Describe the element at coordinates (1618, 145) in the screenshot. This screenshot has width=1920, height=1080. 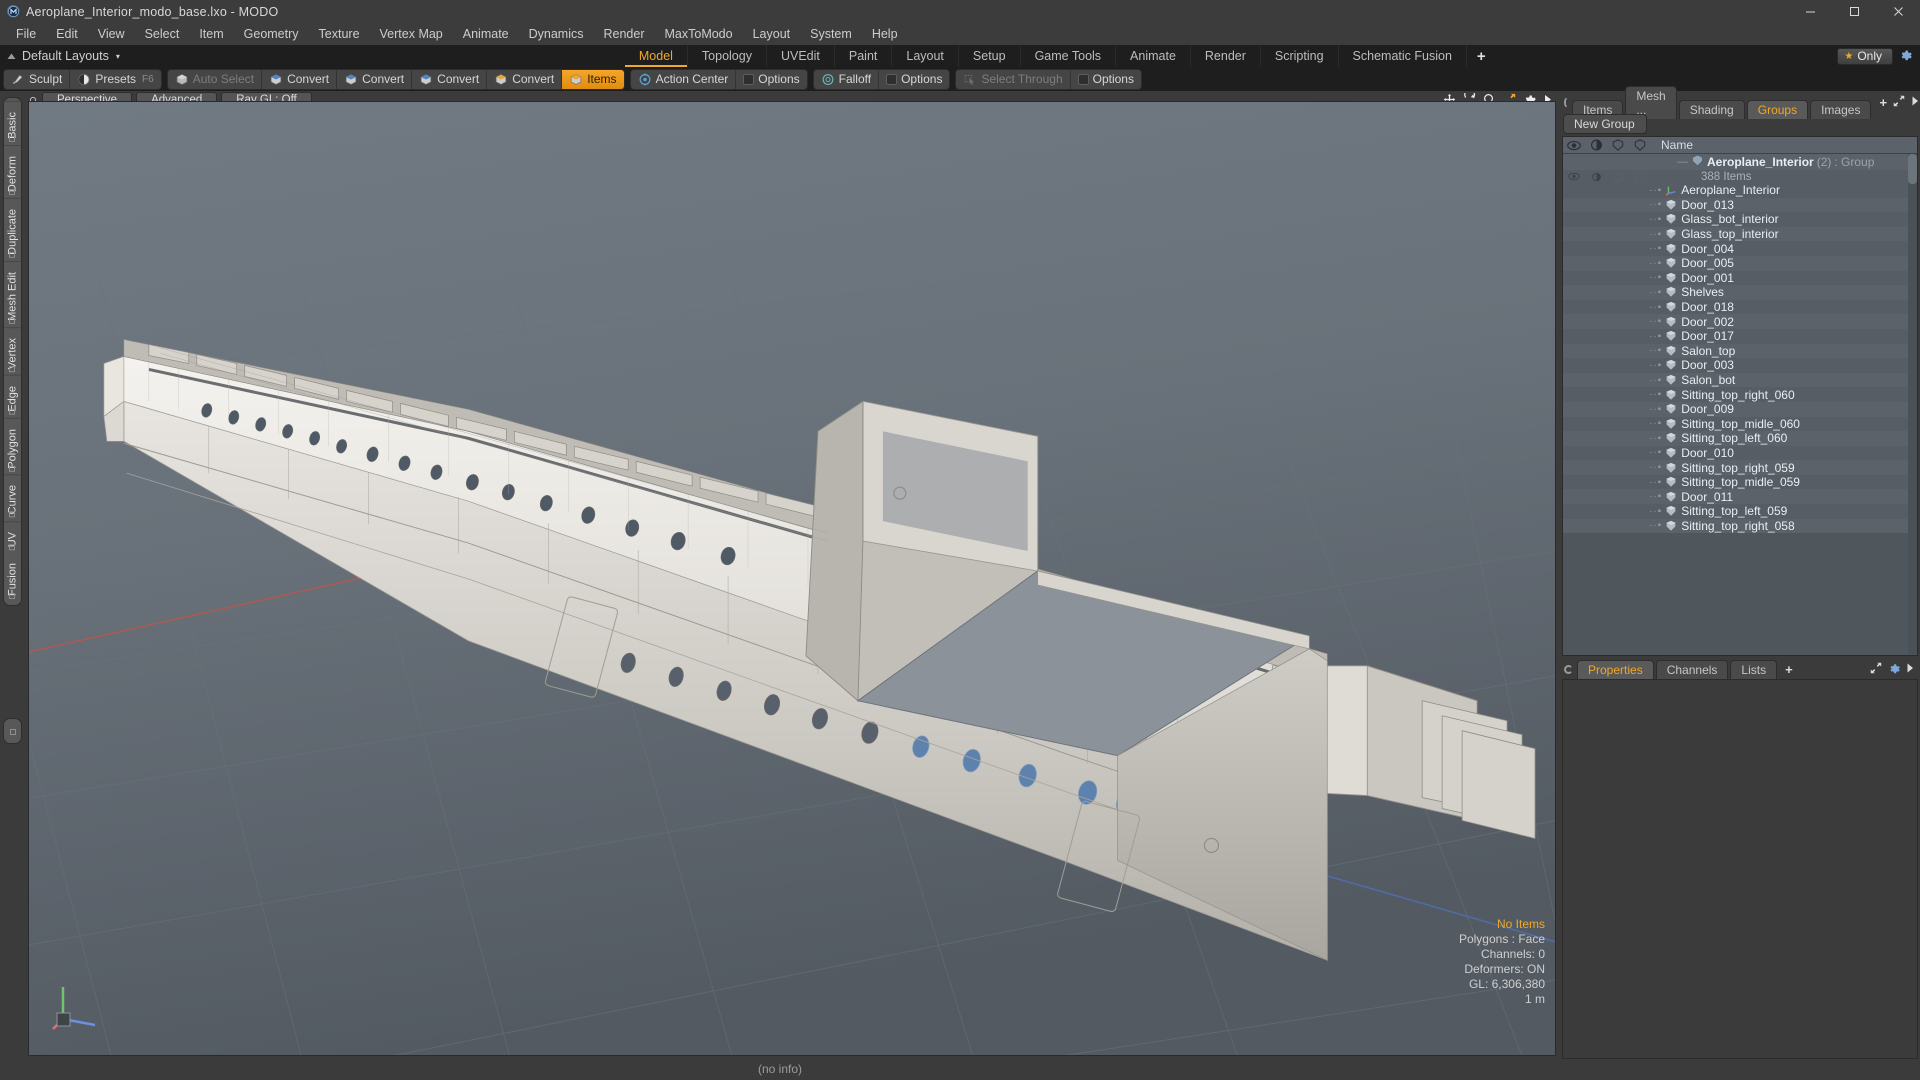
I see `shape-icon` at that location.